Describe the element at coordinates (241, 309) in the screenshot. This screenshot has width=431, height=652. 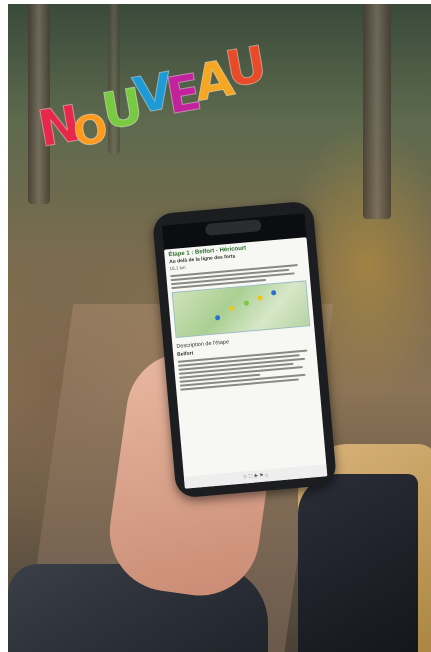
I see `route-map` at that location.